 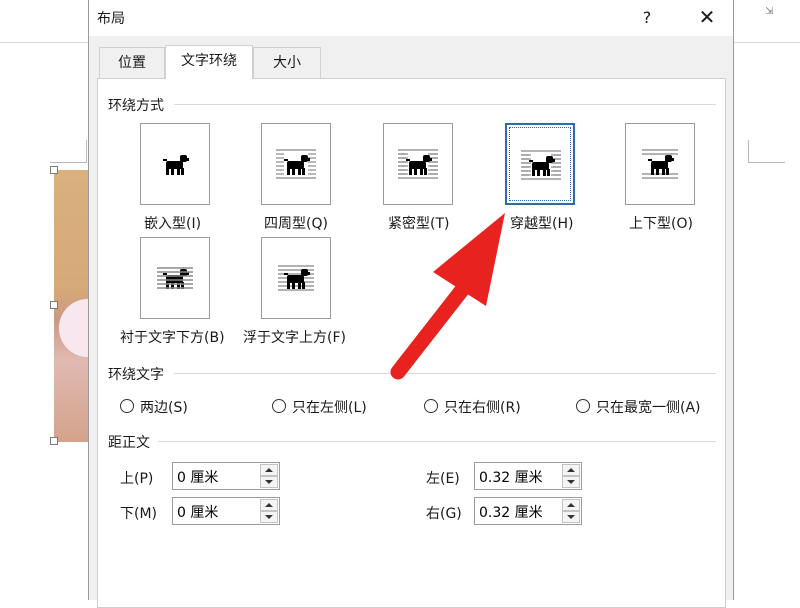 What do you see at coordinates (294, 337) in the screenshot?
I see `wrap-label-in-front-of-text: 浮于文字上方(F)` at bounding box center [294, 337].